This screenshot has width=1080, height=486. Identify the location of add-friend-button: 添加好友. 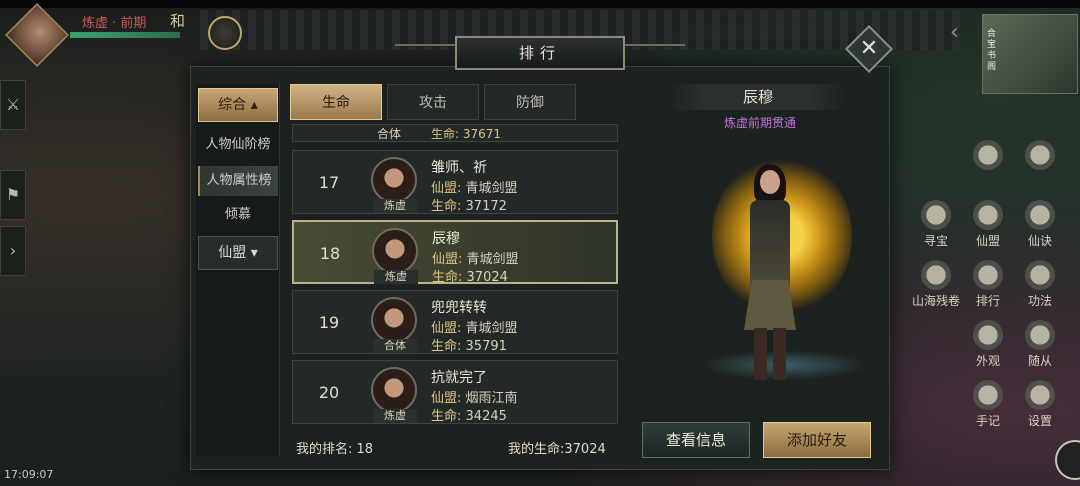
(817, 440).